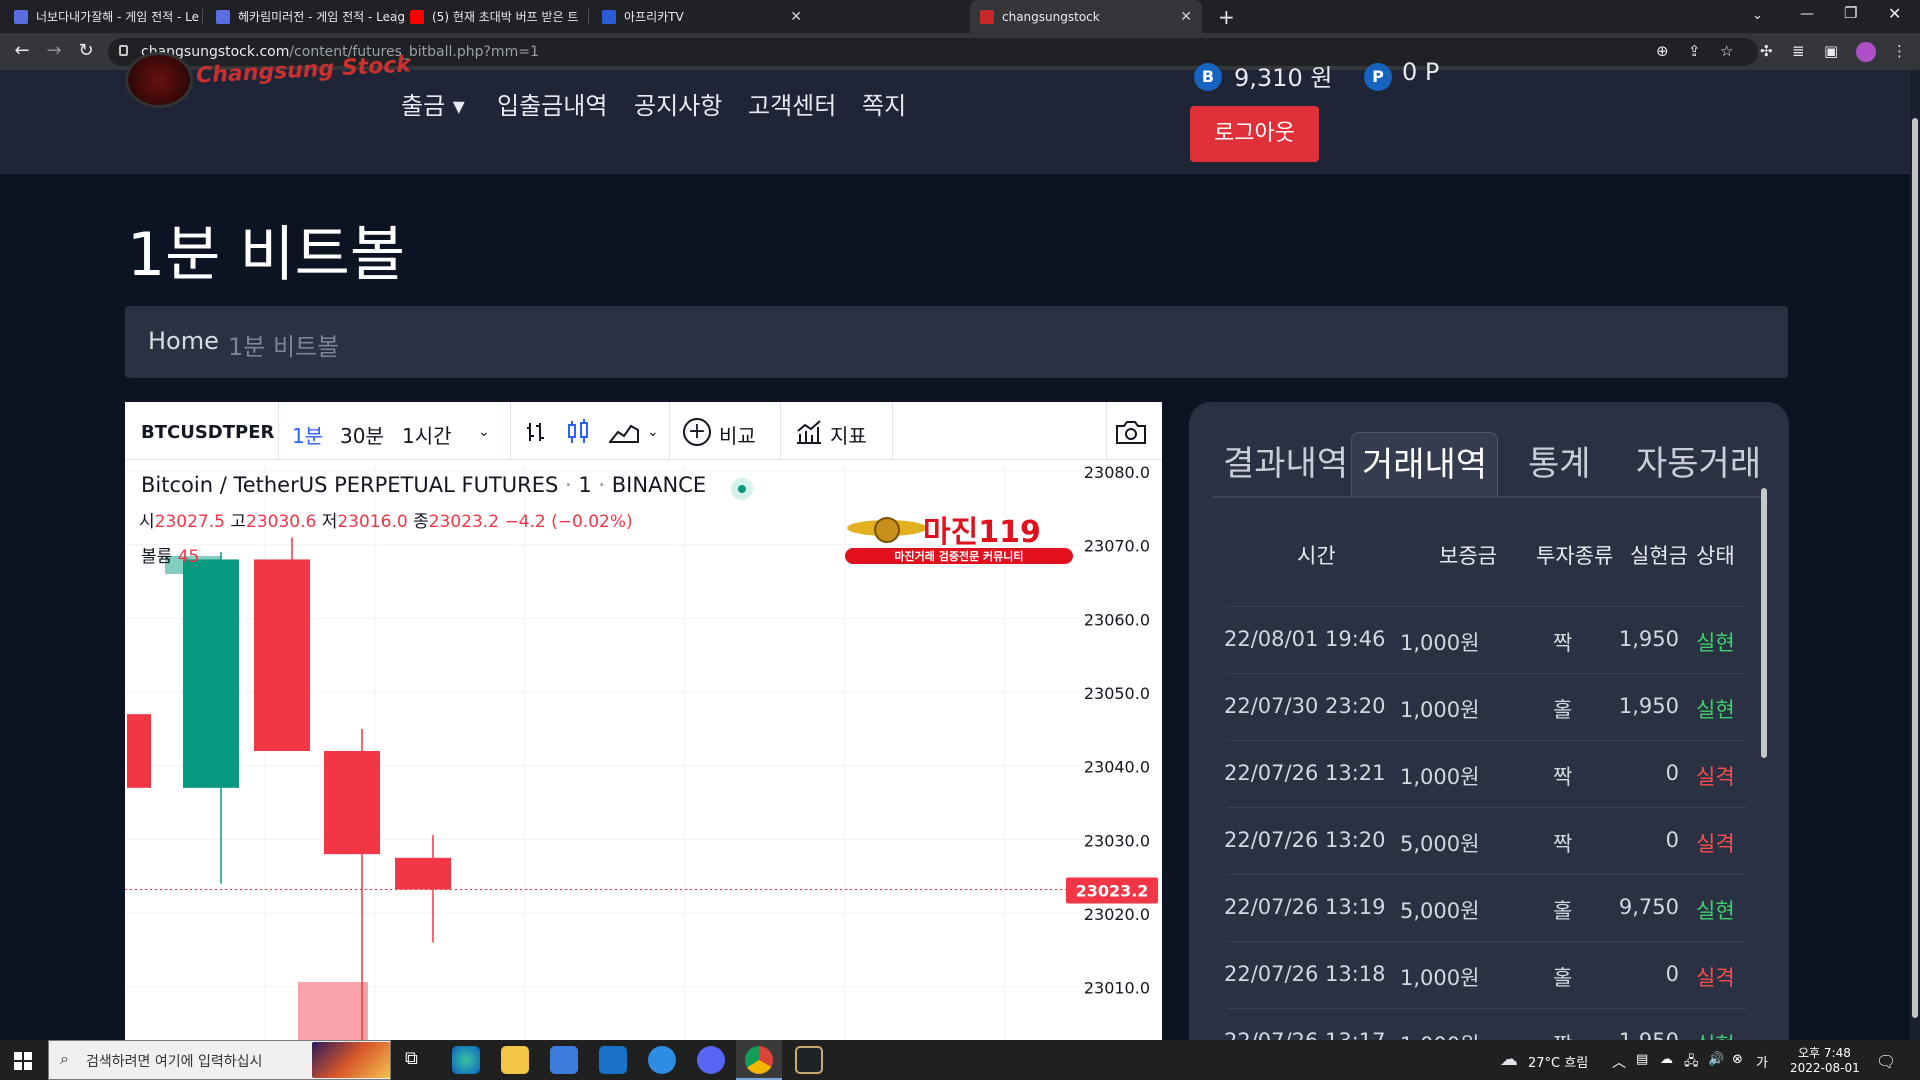 The width and height of the screenshot is (1920, 1080). I want to click on table-row: 22/07/30 23:20 1,000원 홀 1,950 실현, so click(1485, 706).